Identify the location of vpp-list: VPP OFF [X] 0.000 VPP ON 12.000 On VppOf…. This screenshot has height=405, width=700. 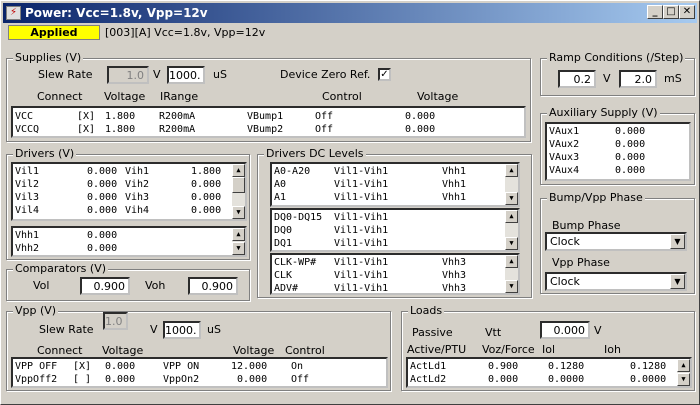
(199, 372).